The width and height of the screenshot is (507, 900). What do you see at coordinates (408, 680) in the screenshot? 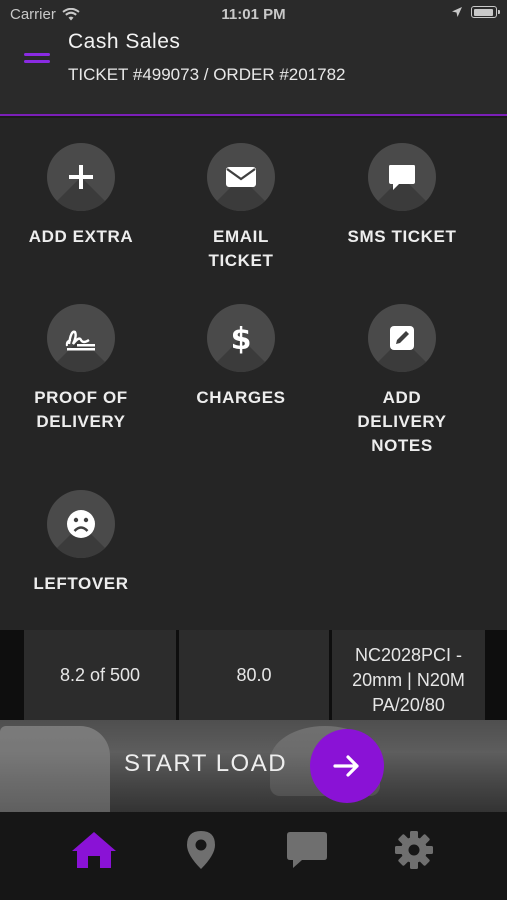
I see `product-text: NC2028PCI - 20mm | N20MPA/20/80` at bounding box center [408, 680].